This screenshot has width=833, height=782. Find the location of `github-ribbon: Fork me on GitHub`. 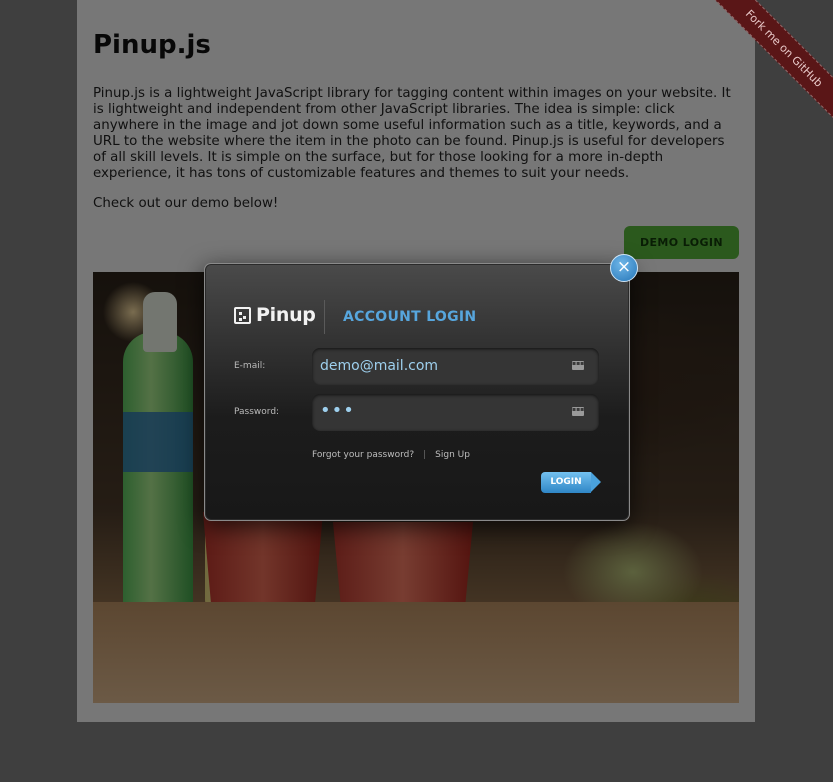

github-ribbon: Fork me on GitHub is located at coordinates (758, 75).